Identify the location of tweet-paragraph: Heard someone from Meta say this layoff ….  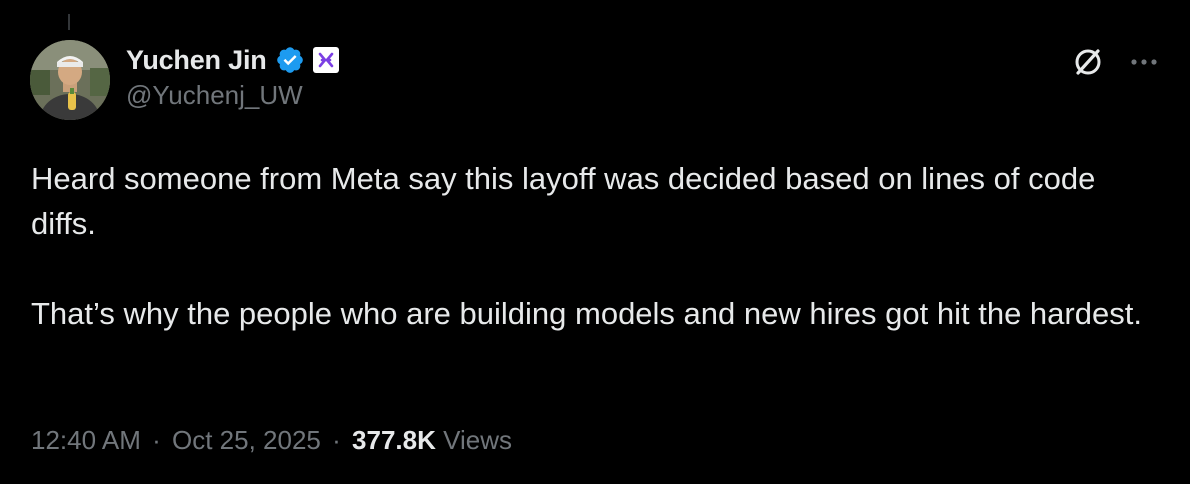
(563, 201).